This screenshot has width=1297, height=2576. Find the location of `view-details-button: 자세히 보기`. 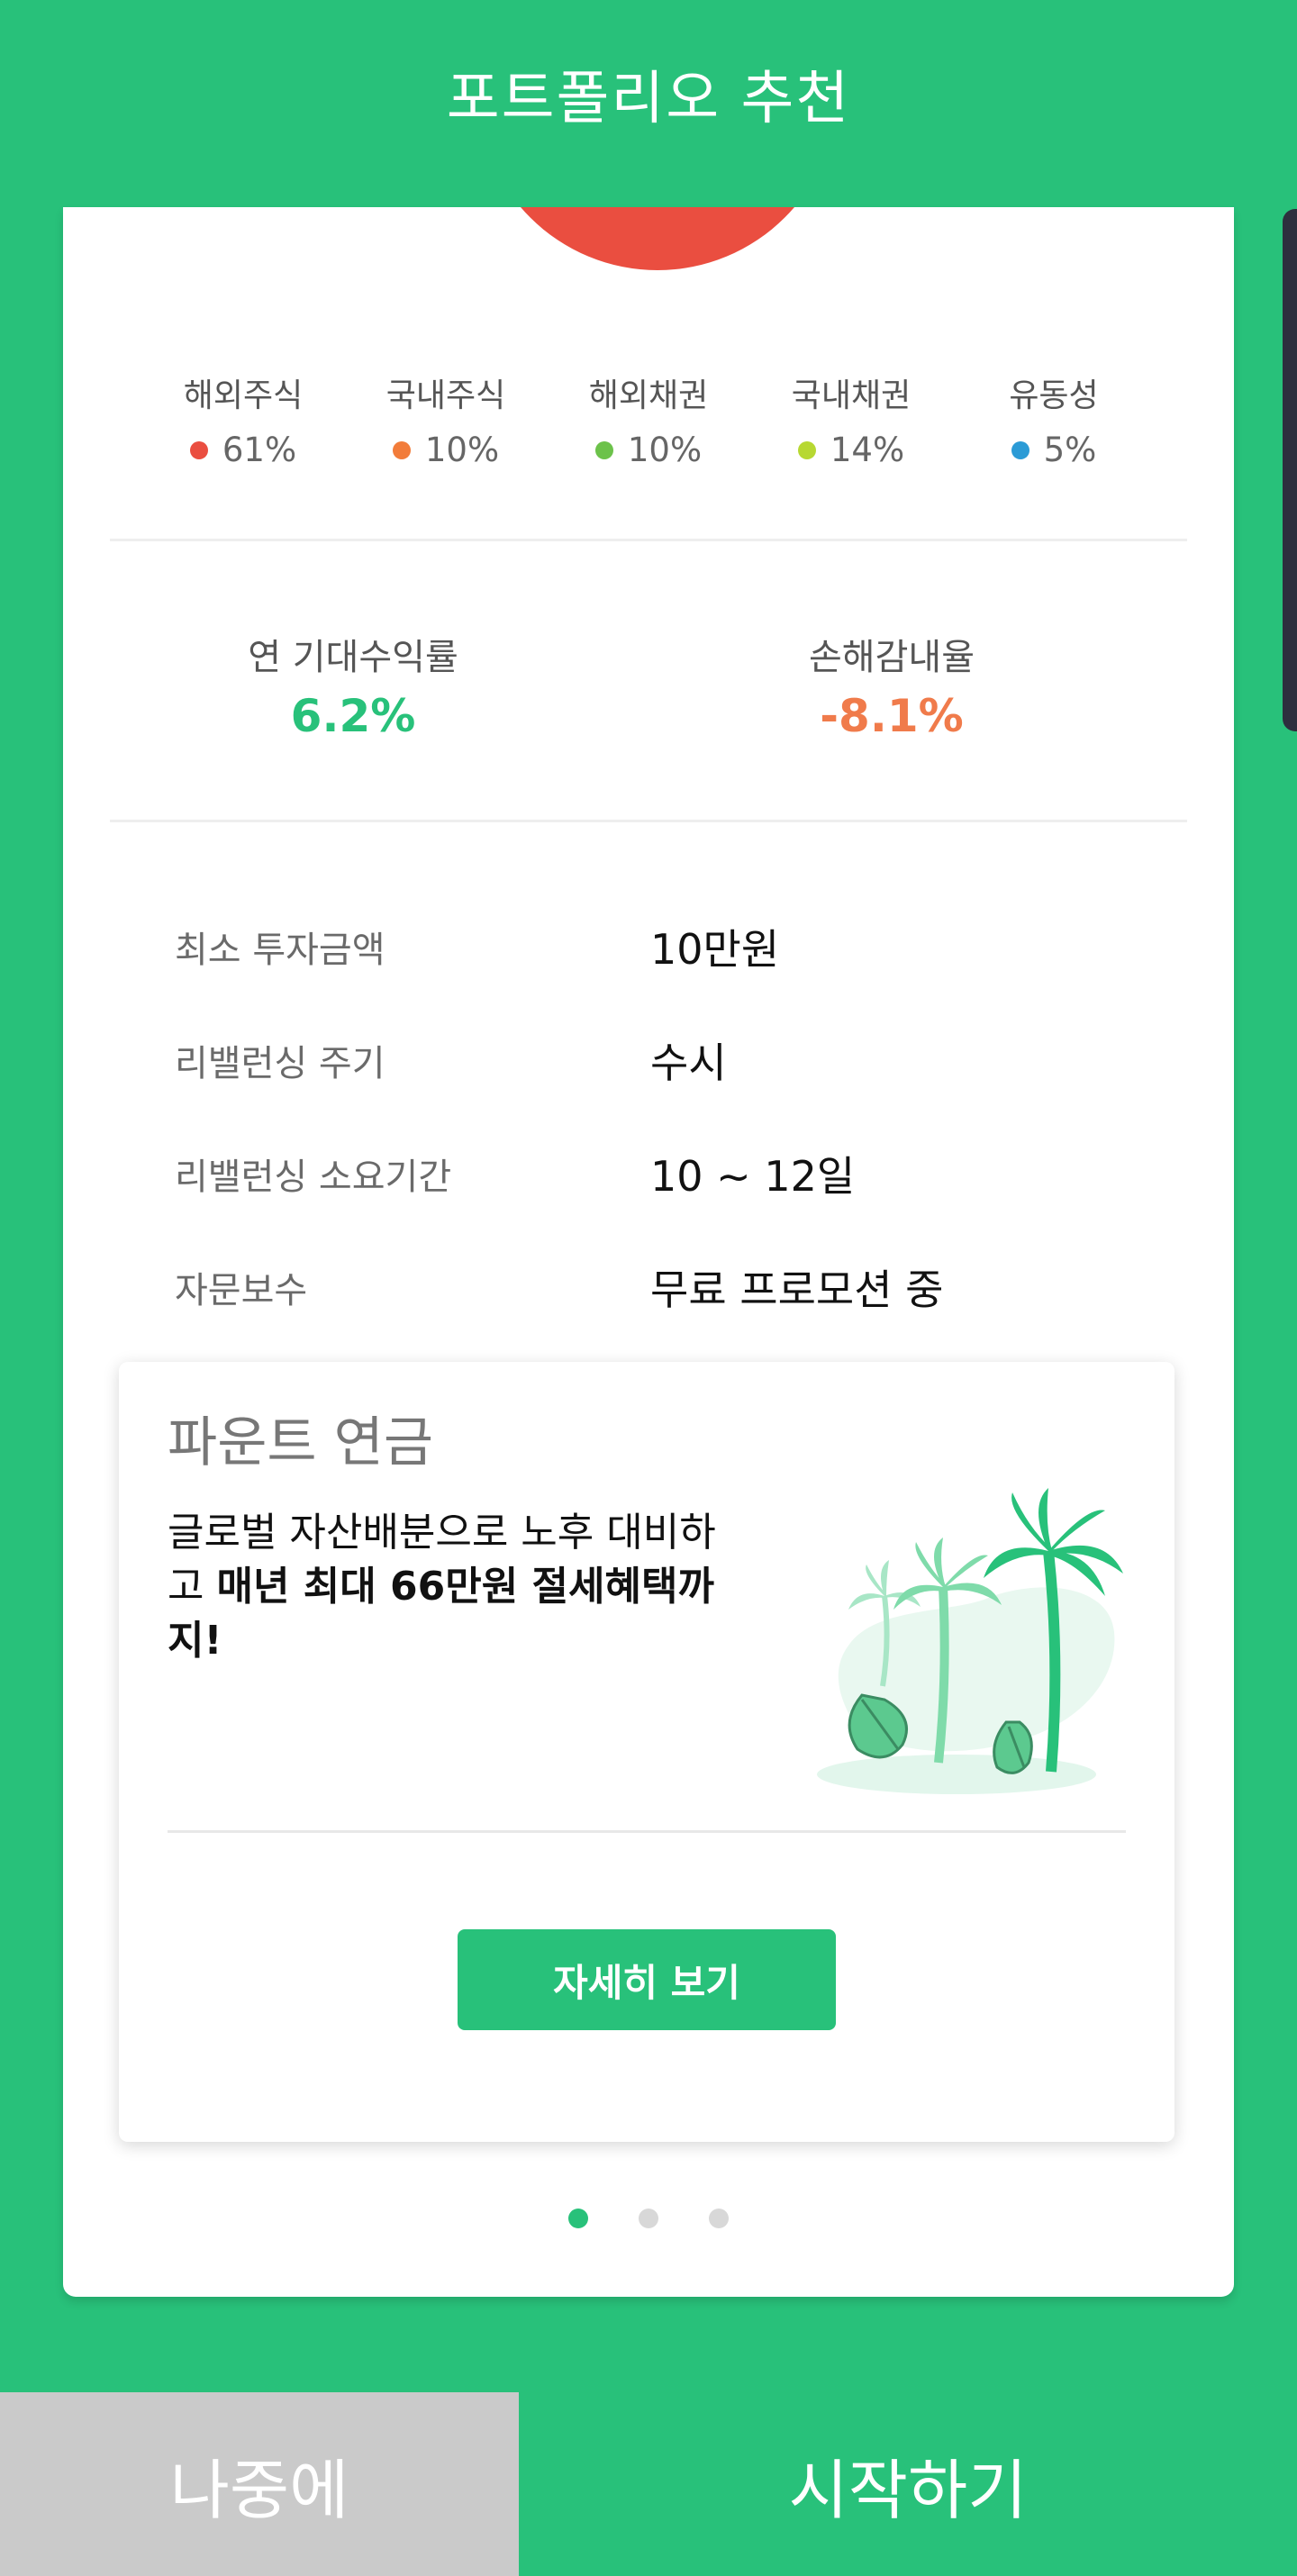

view-details-button: 자세히 보기 is located at coordinates (647, 1980).